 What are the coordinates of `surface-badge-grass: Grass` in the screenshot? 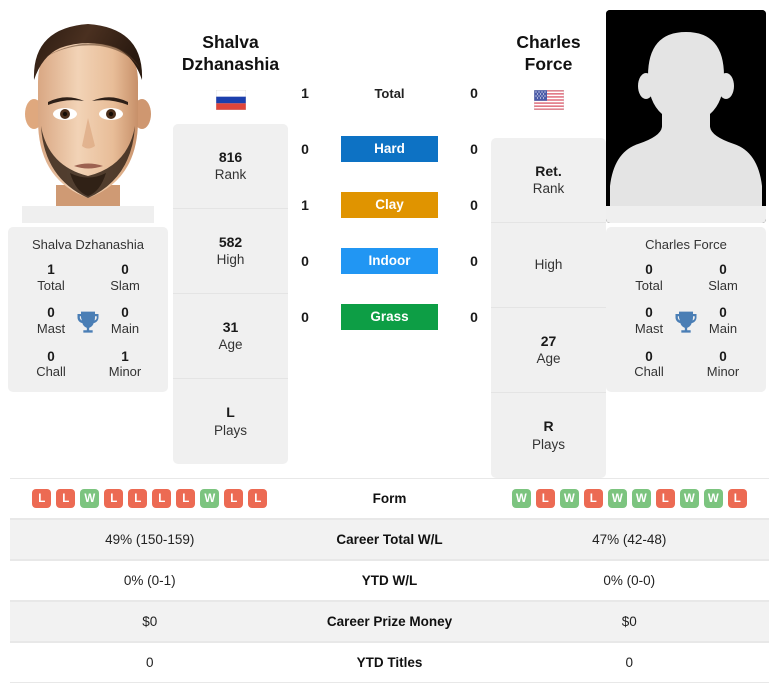 It's located at (389, 317).